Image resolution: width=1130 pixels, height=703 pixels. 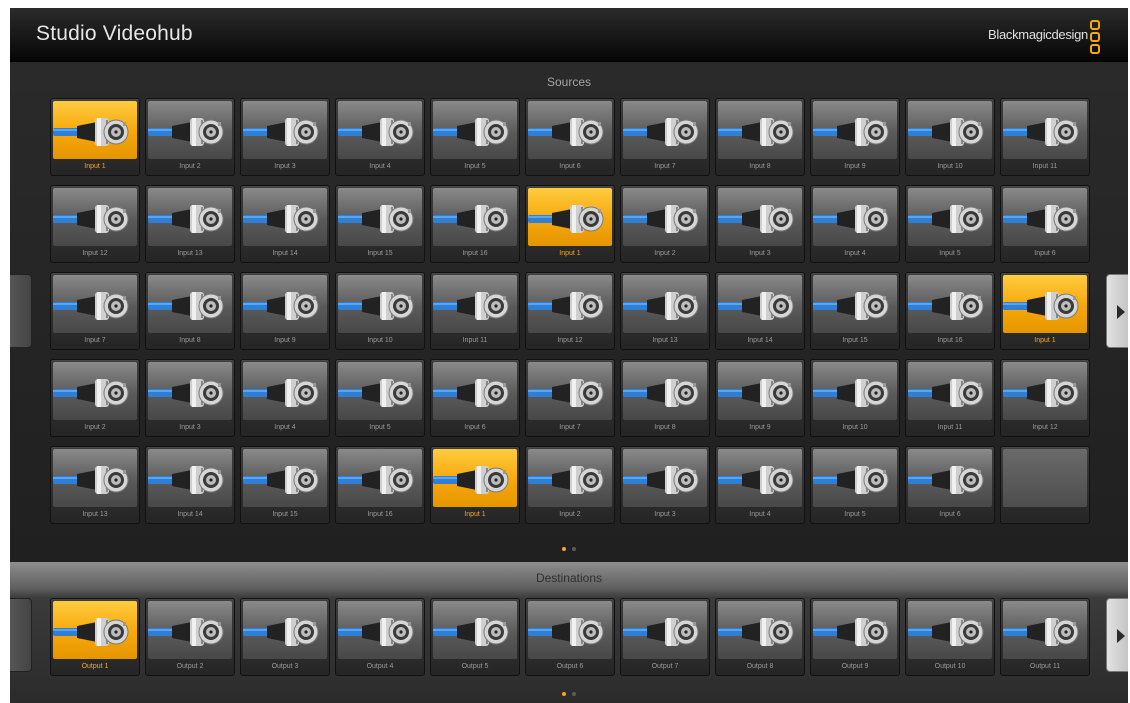 What do you see at coordinates (95, 637) in the screenshot?
I see `destination-tile: Output 1` at bounding box center [95, 637].